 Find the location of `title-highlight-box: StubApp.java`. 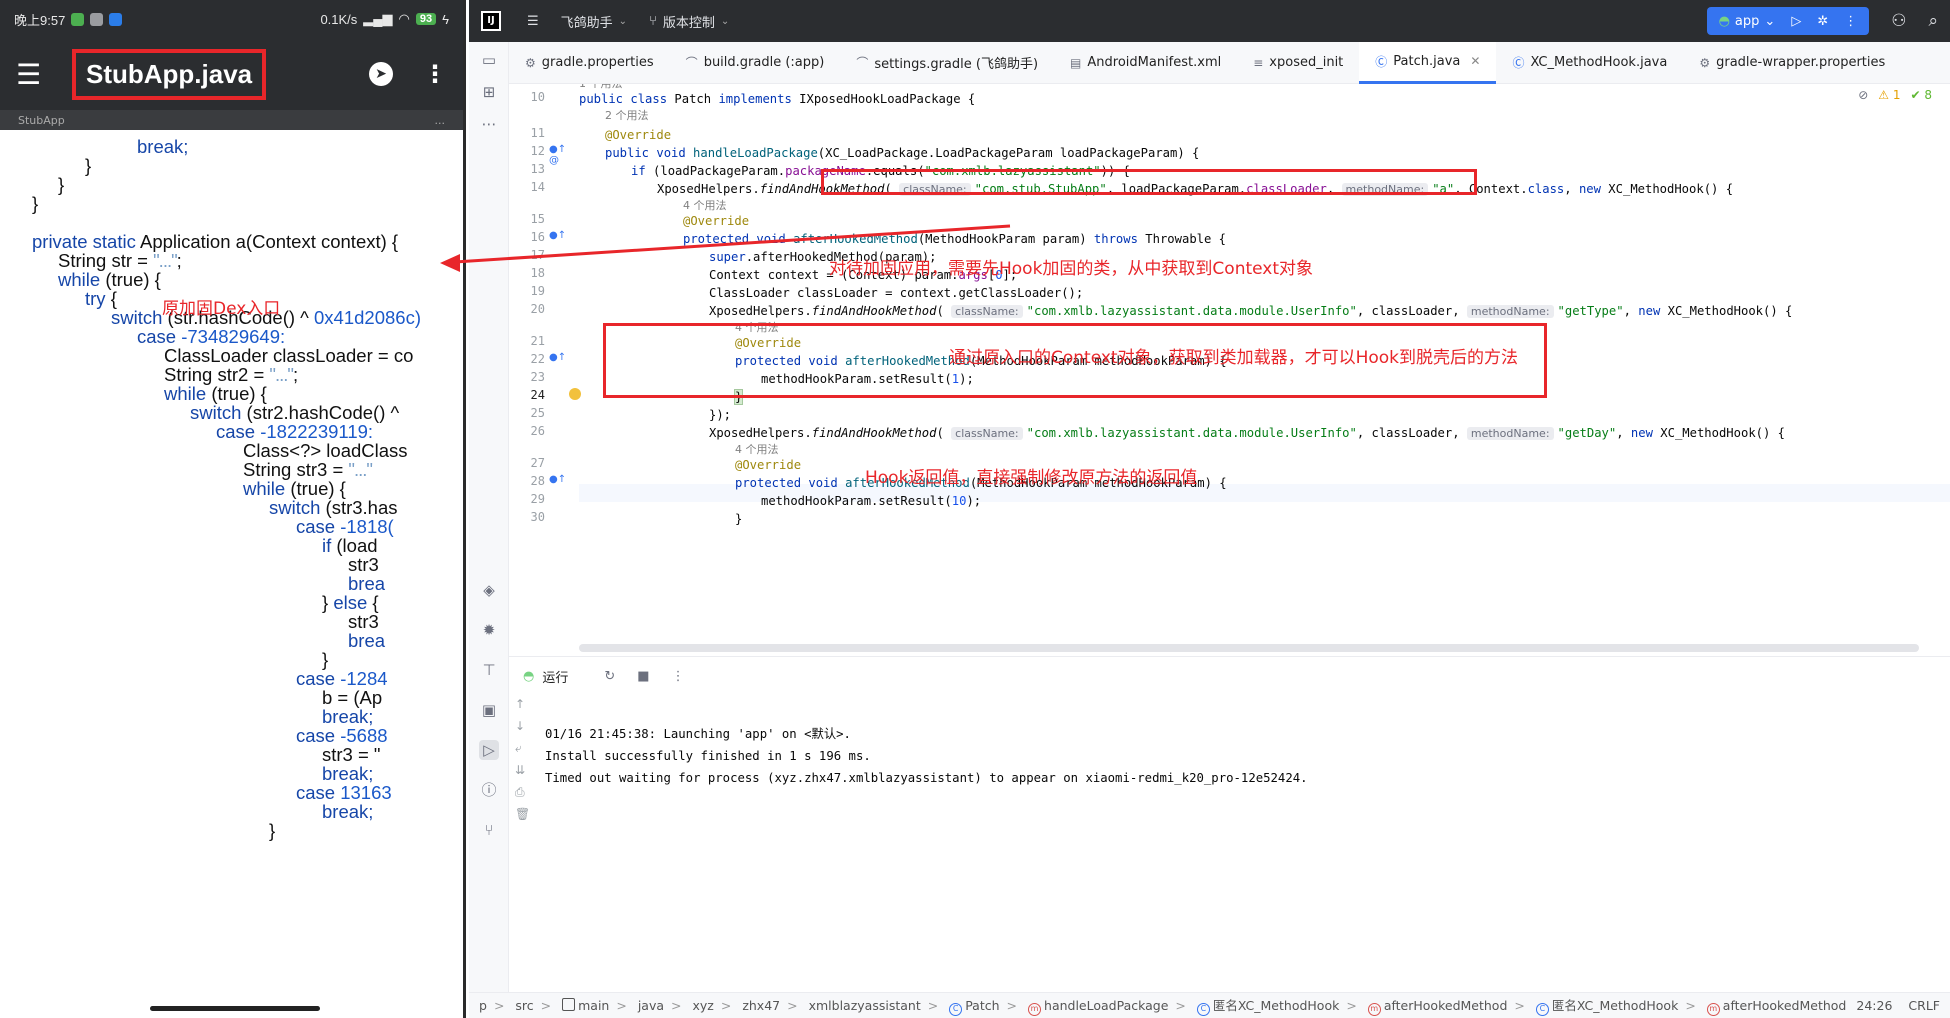

title-highlight-box: StubApp.java is located at coordinates (169, 74).